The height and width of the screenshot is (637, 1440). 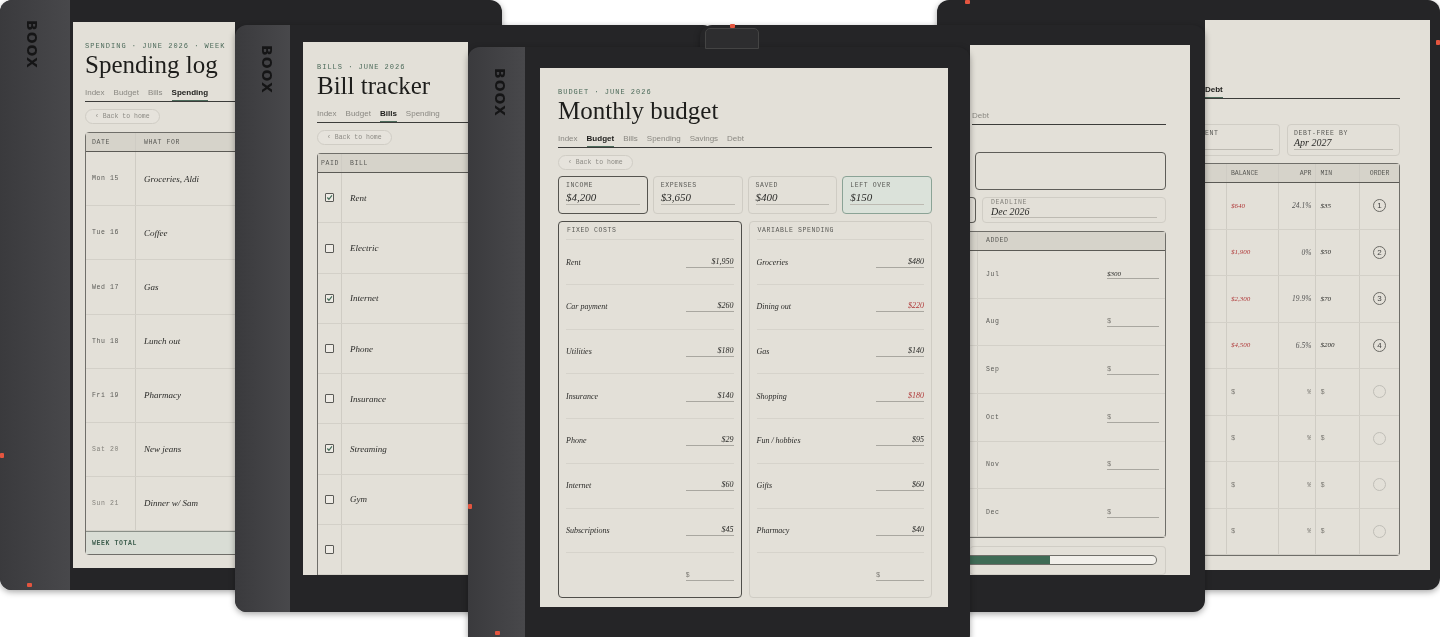 I want to click on amount-value: $260, so click(x=709, y=307).